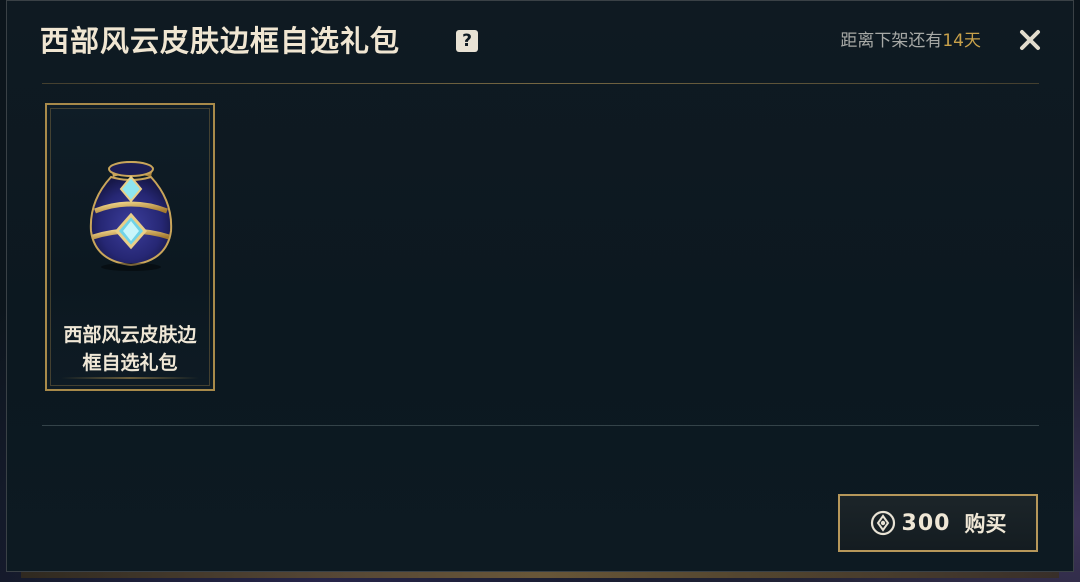 The image size is (1080, 582). Describe the element at coordinates (891, 41) in the screenshot. I see `countdown-prefix: 距离下架还有` at that location.